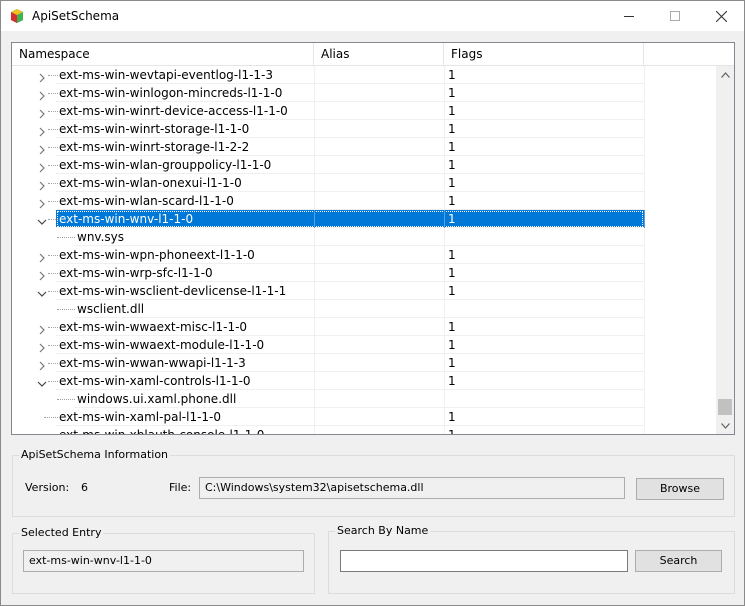  What do you see at coordinates (725, 74) in the screenshot?
I see `scroll-up-button` at bounding box center [725, 74].